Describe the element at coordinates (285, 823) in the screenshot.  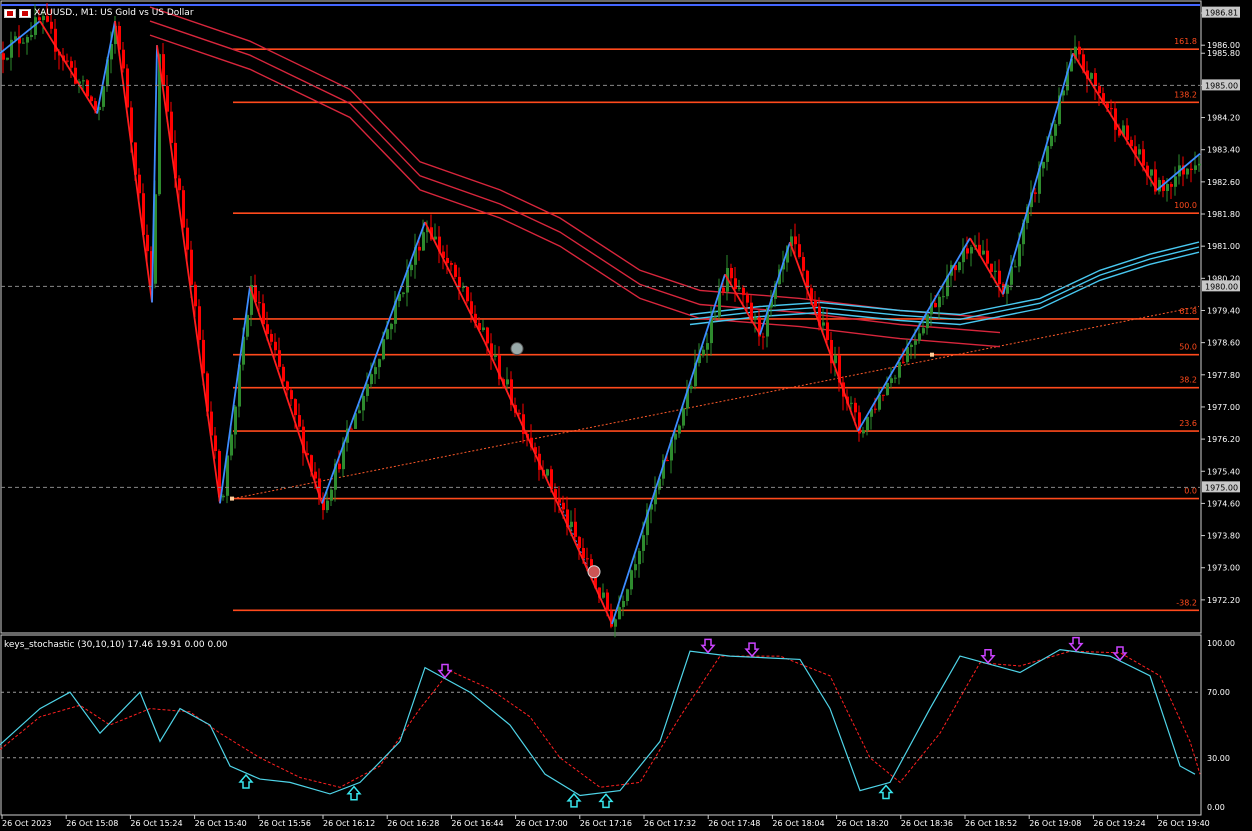
I see `time-label: 26 Oct 15:56` at that location.